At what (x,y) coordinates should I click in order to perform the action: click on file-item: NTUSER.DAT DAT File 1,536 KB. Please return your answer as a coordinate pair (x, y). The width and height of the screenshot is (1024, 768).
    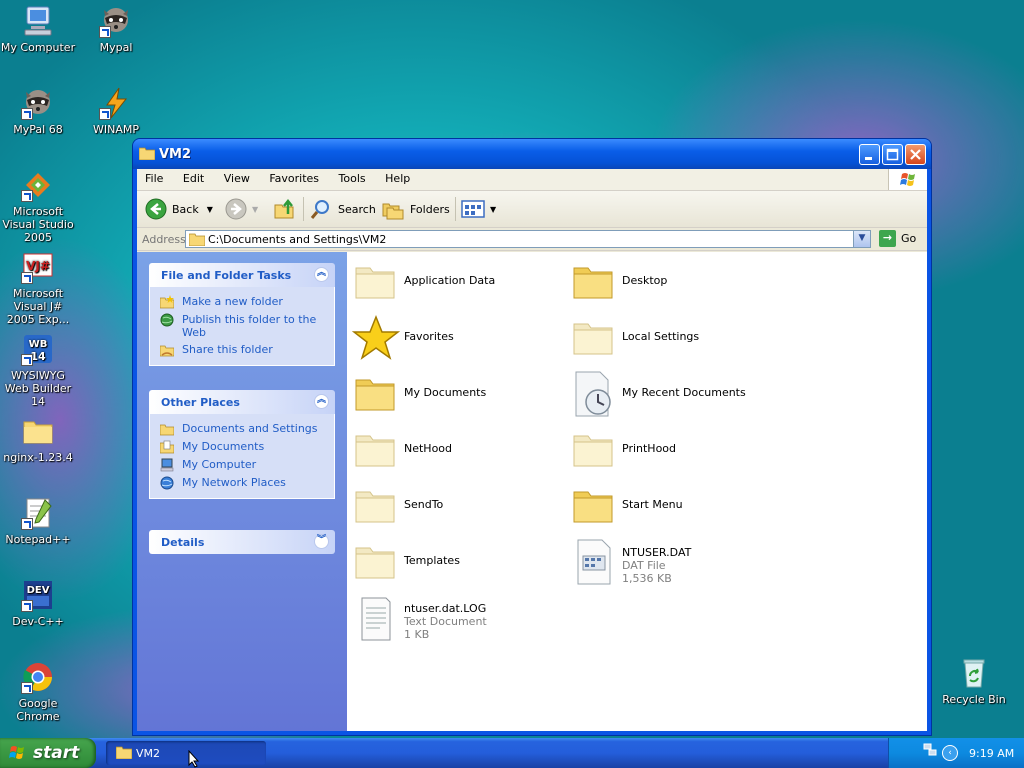
    Looking at the image, I should click on (675, 562).